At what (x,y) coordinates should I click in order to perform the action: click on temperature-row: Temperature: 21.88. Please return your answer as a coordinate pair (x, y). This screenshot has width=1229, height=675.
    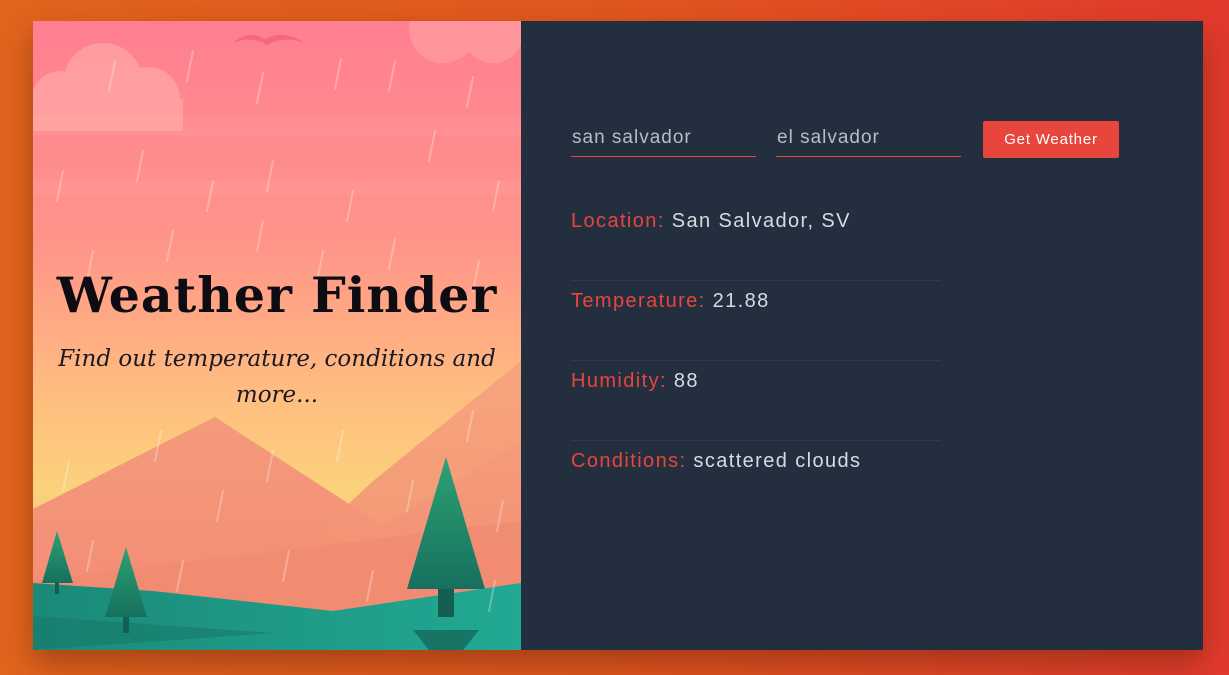
    Looking at the image, I should click on (756, 321).